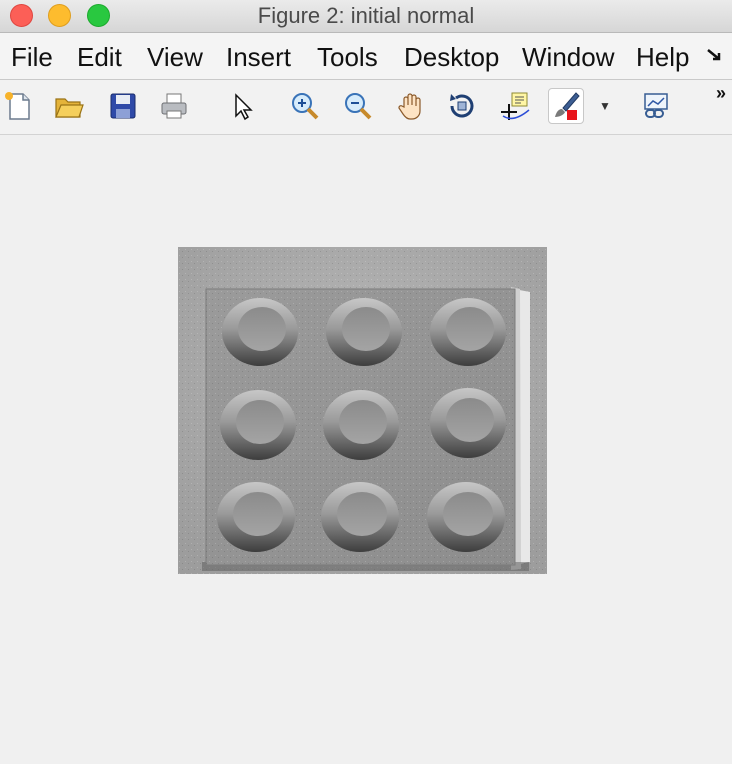  I want to click on zoom-out-icon, so click(358, 106).